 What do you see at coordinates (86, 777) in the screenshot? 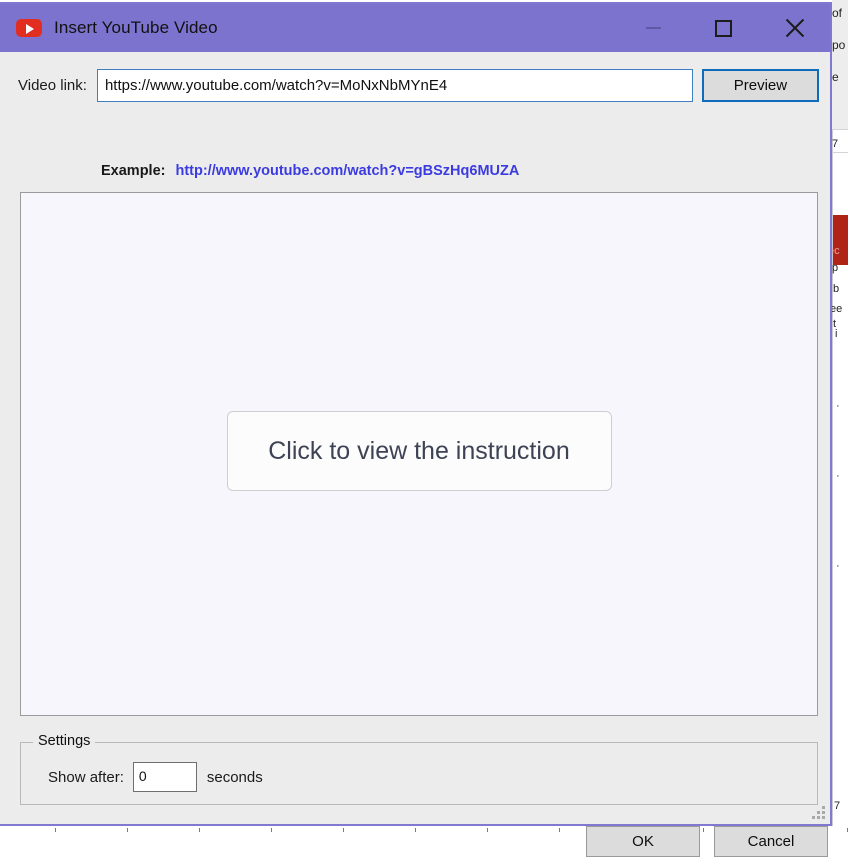
I see `show-after-label: Show after:` at bounding box center [86, 777].